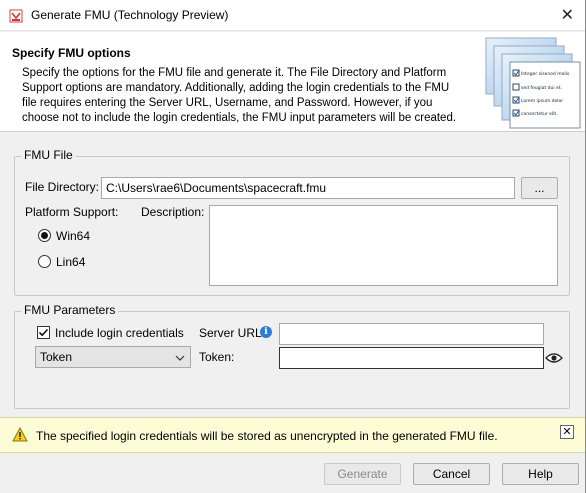 The width and height of the screenshot is (586, 493). I want to click on file-directory-input: C:\Users\rae6\Documents\spacecraft.fmu, so click(308, 188).